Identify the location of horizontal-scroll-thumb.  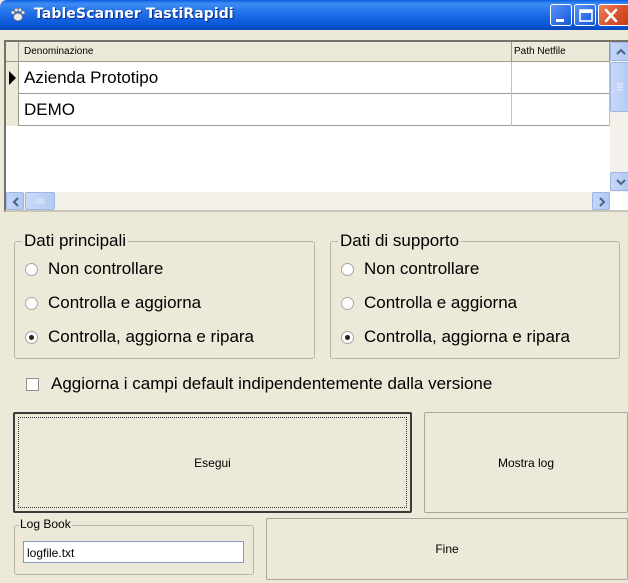
(40, 201).